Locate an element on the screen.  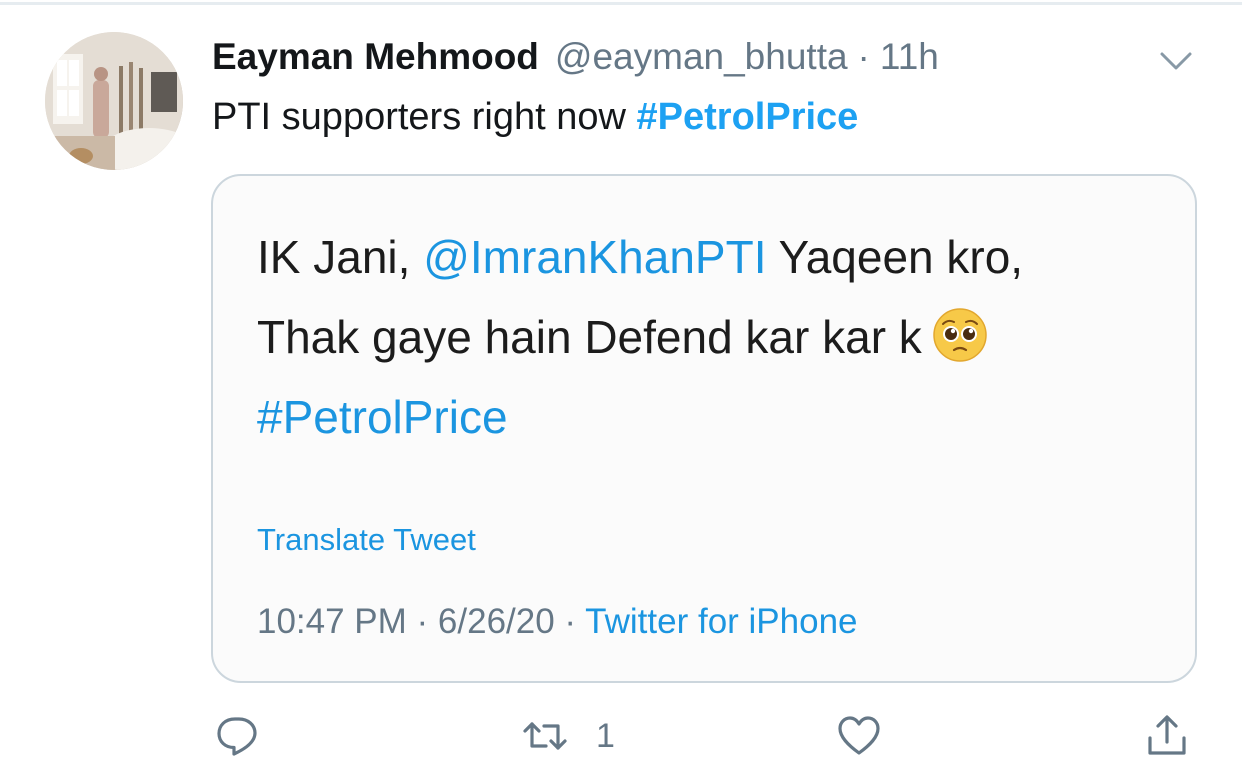
quoted-line-1: IK Jani, @ImranKhanPTI Yaqeen kro, is located at coordinates (640, 257).